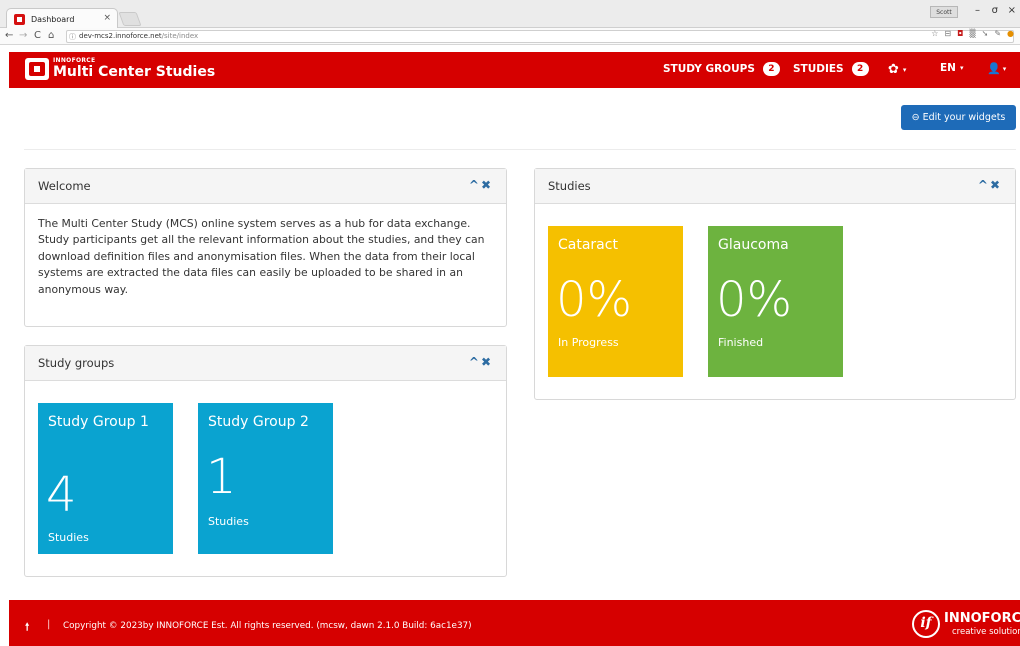  What do you see at coordinates (258, 422) in the screenshot?
I see `tile-title: Study Group 2` at bounding box center [258, 422].